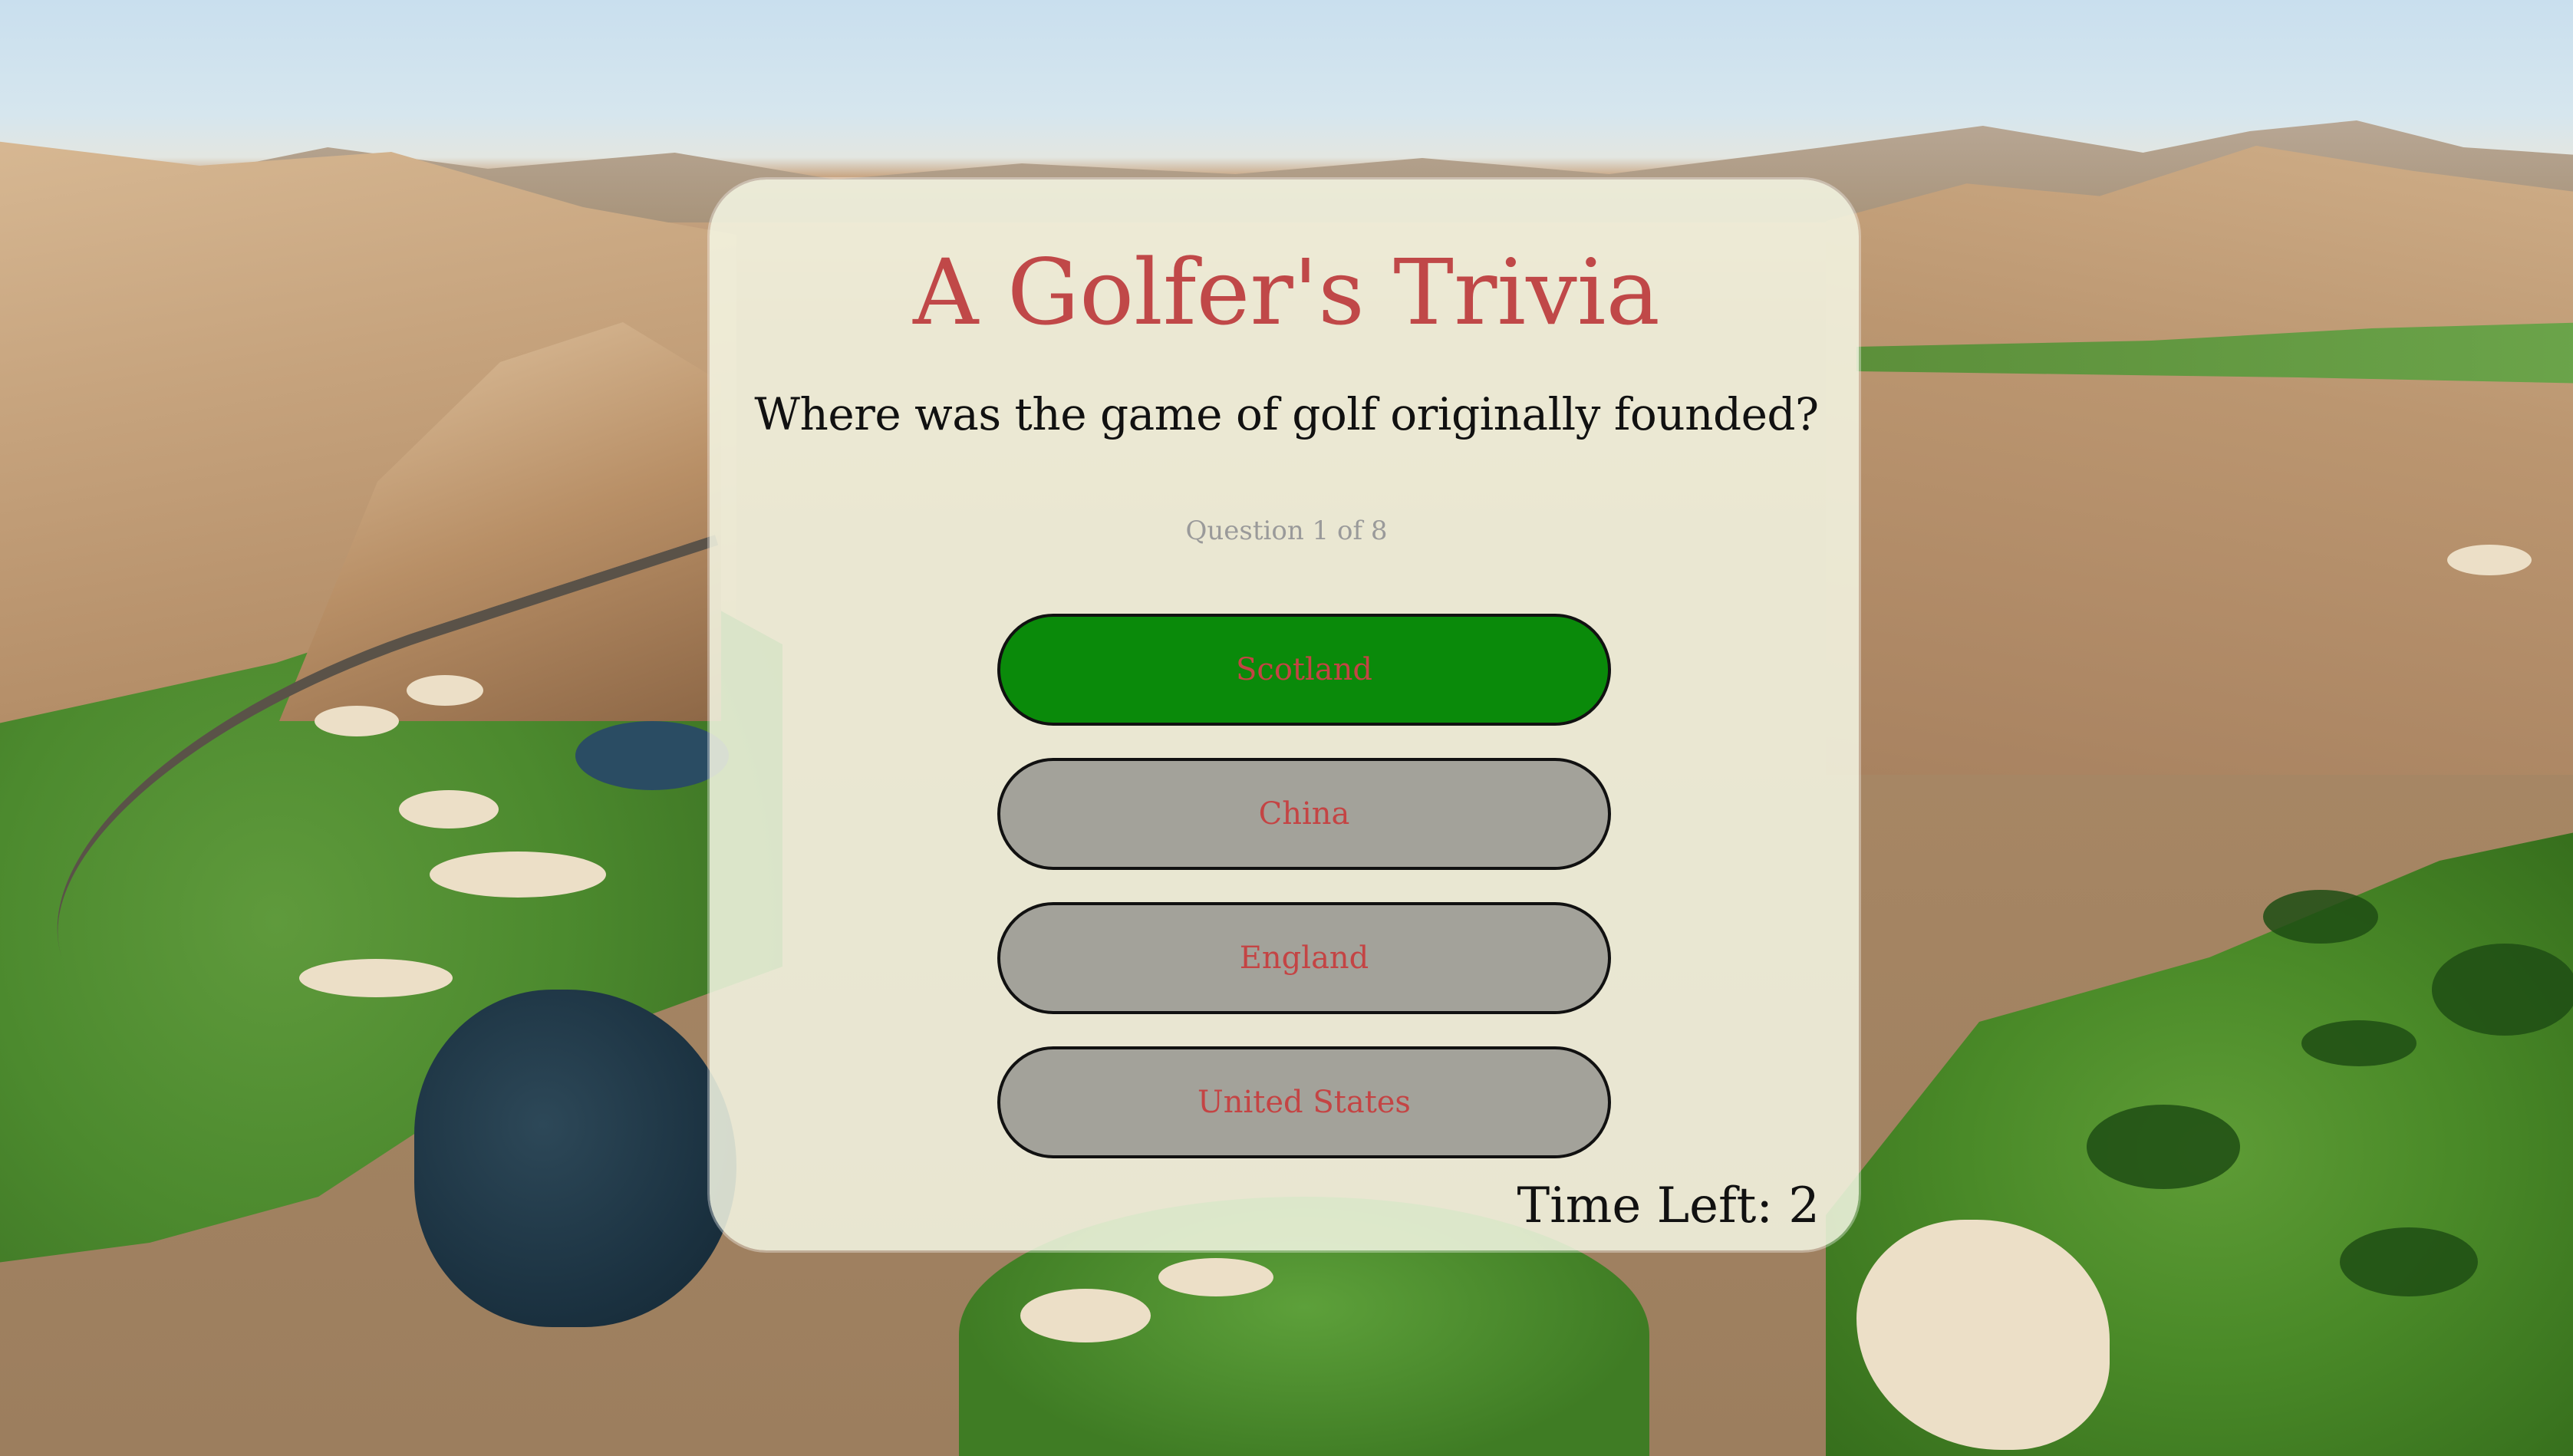 This screenshot has height=1456, width=2573. What do you see at coordinates (575, 1158) in the screenshot?
I see `water-hazard` at bounding box center [575, 1158].